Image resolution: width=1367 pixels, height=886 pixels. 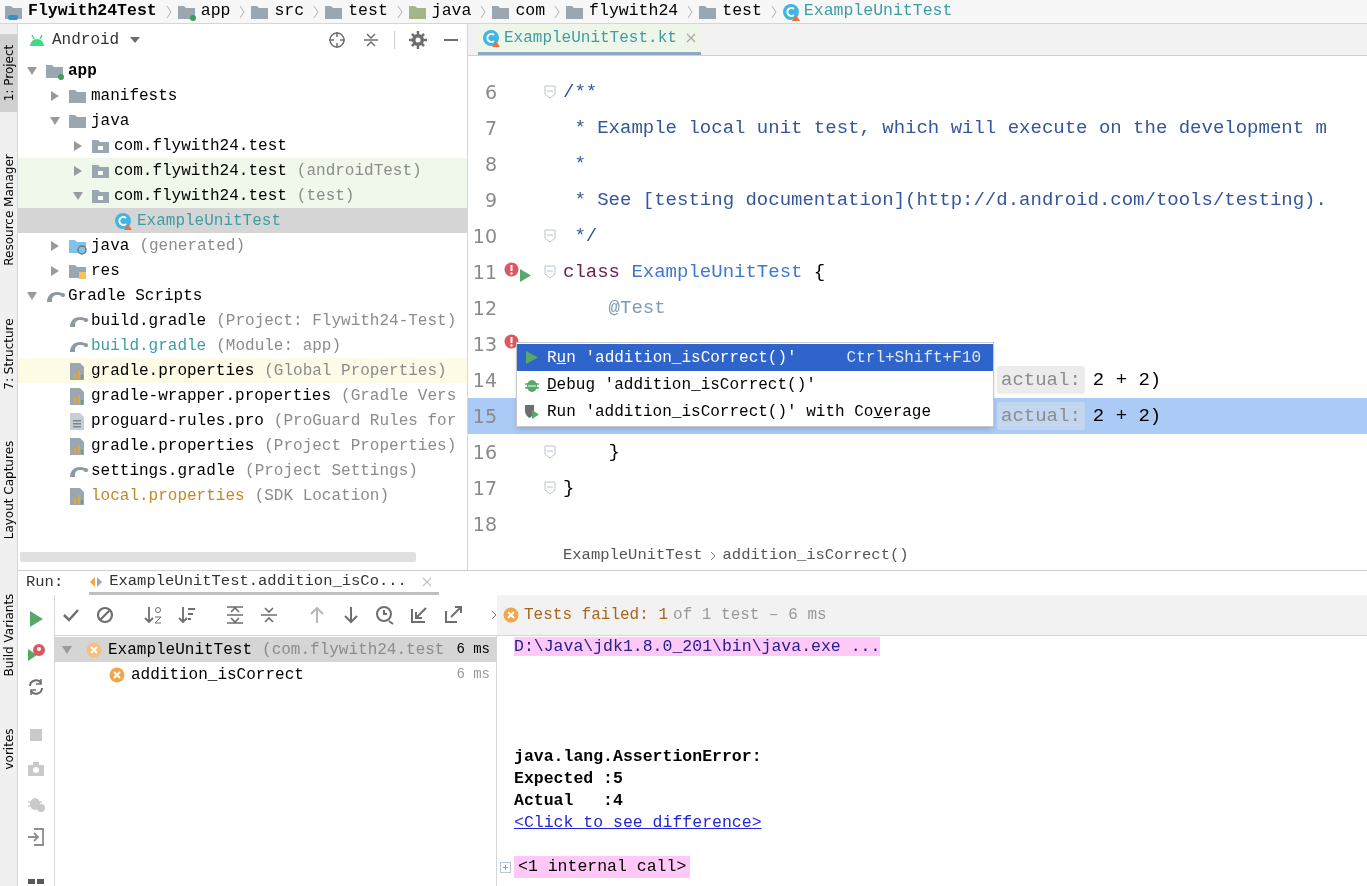 I want to click on chart-file-icon, so click(x=77, y=395).